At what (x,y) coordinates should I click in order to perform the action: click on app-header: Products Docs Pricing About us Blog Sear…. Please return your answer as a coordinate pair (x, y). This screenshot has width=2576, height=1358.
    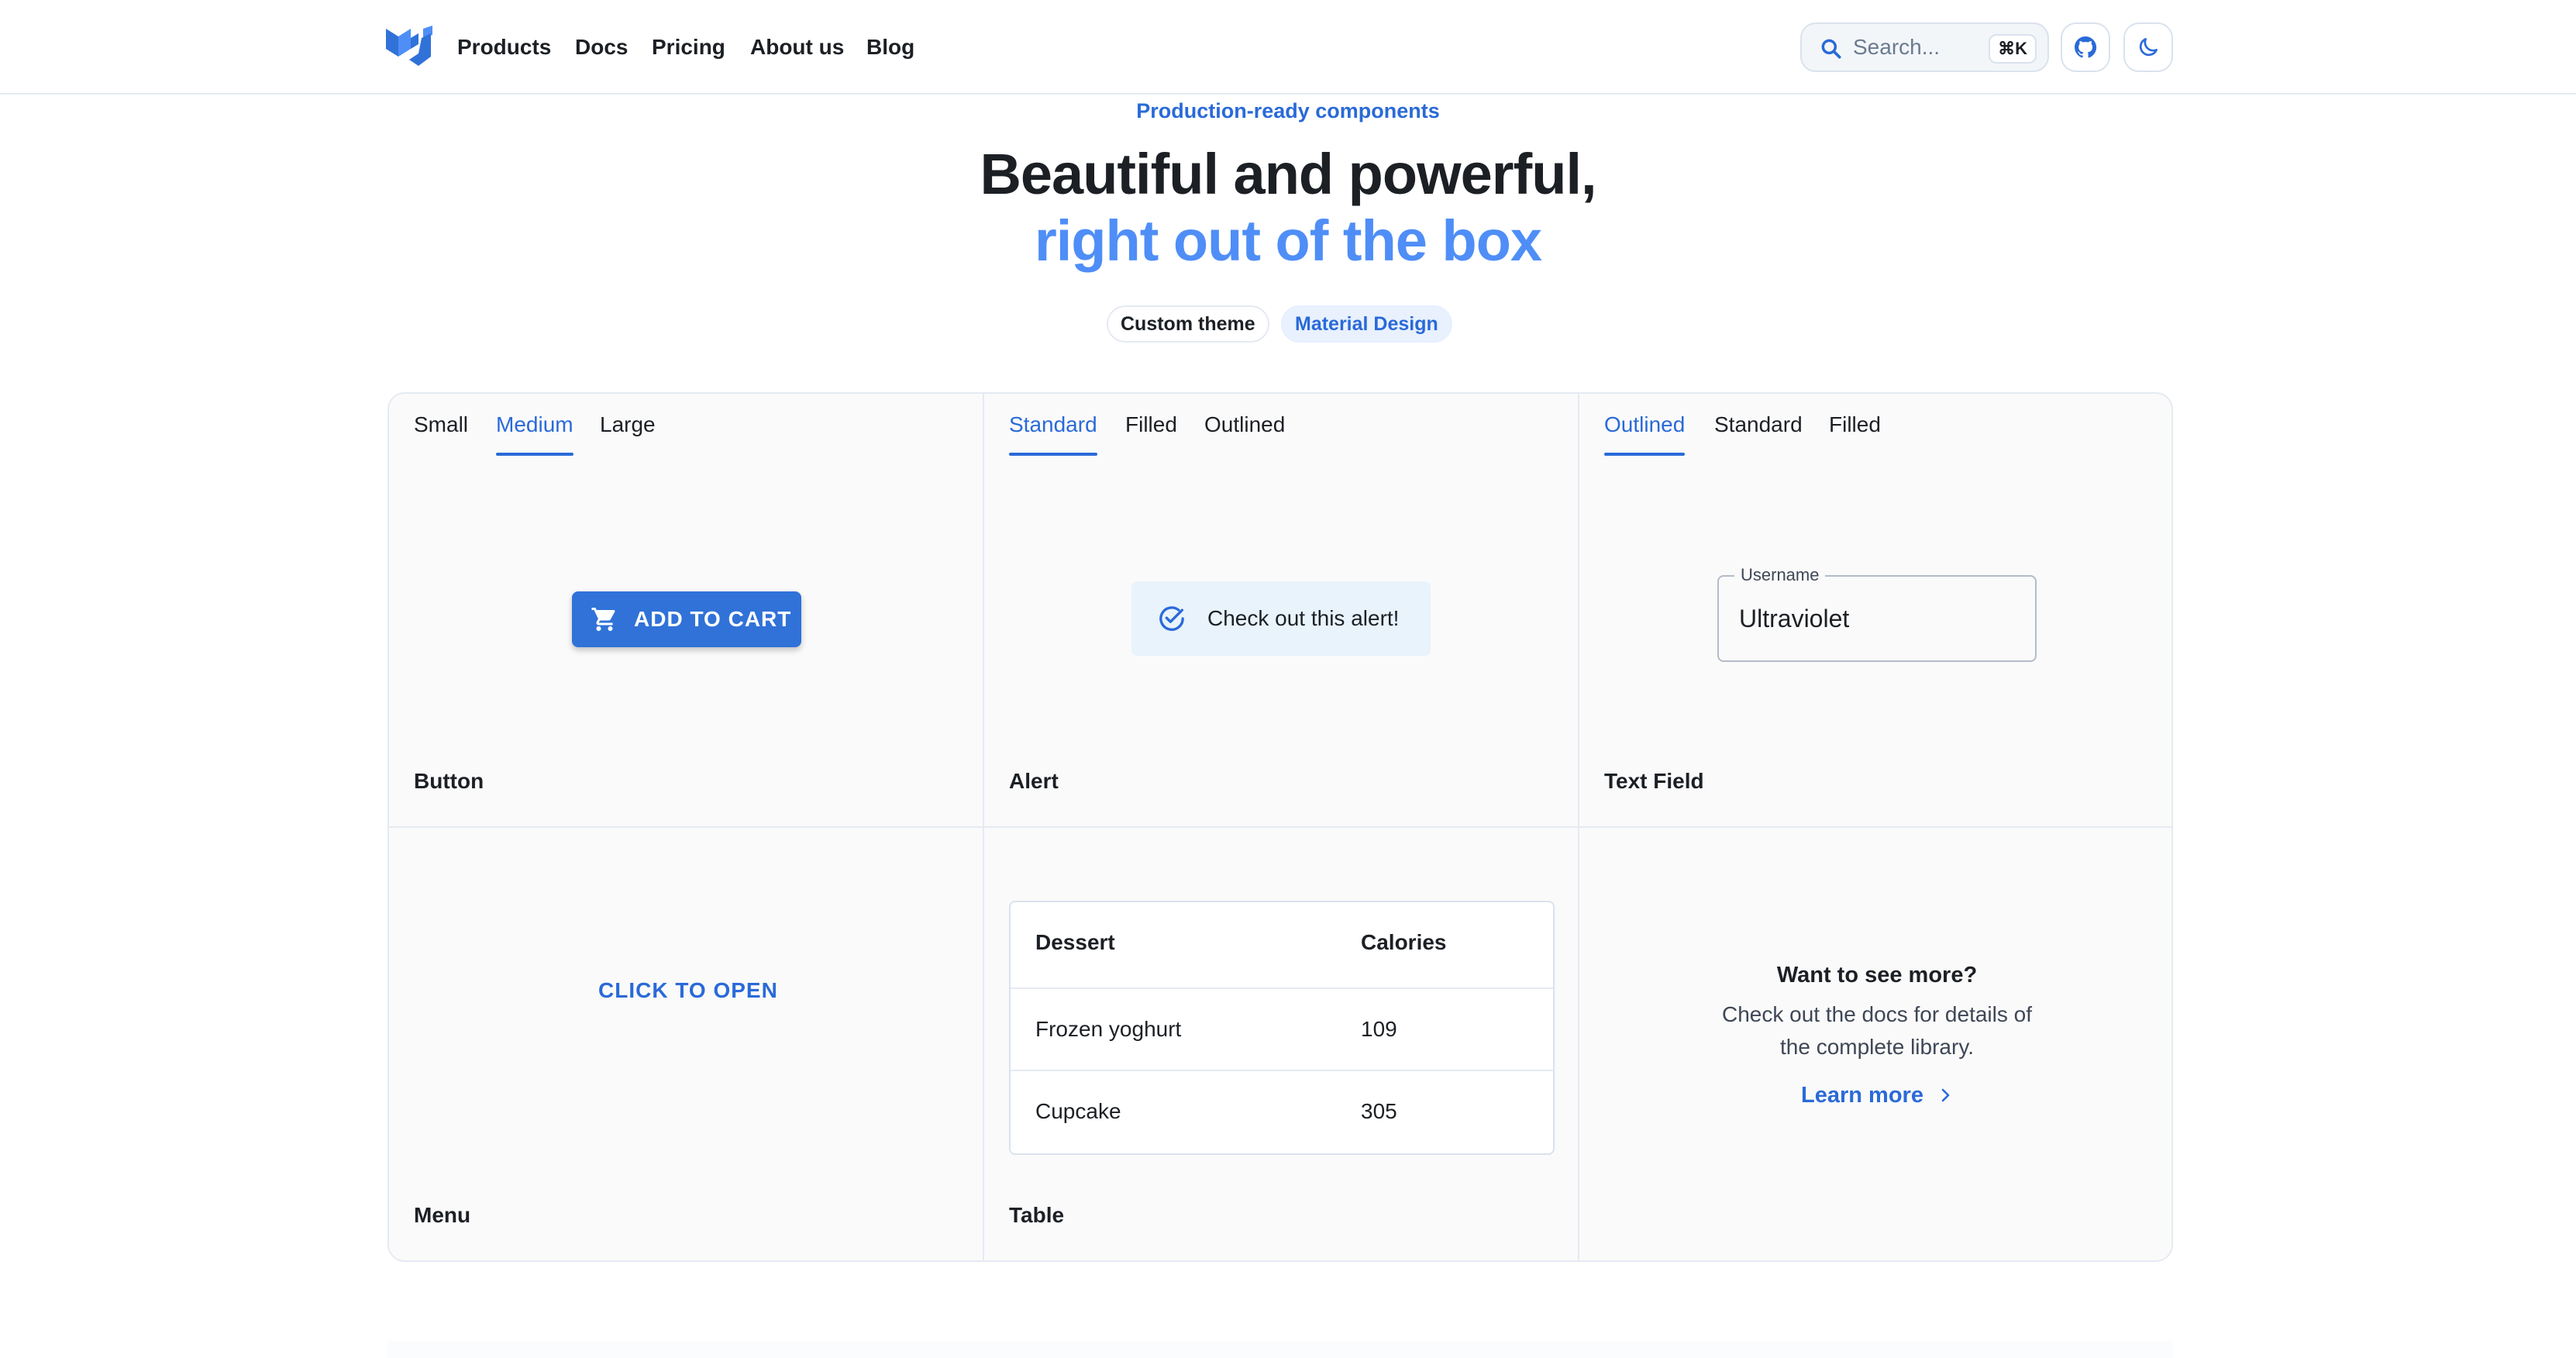
    Looking at the image, I should click on (1288, 48).